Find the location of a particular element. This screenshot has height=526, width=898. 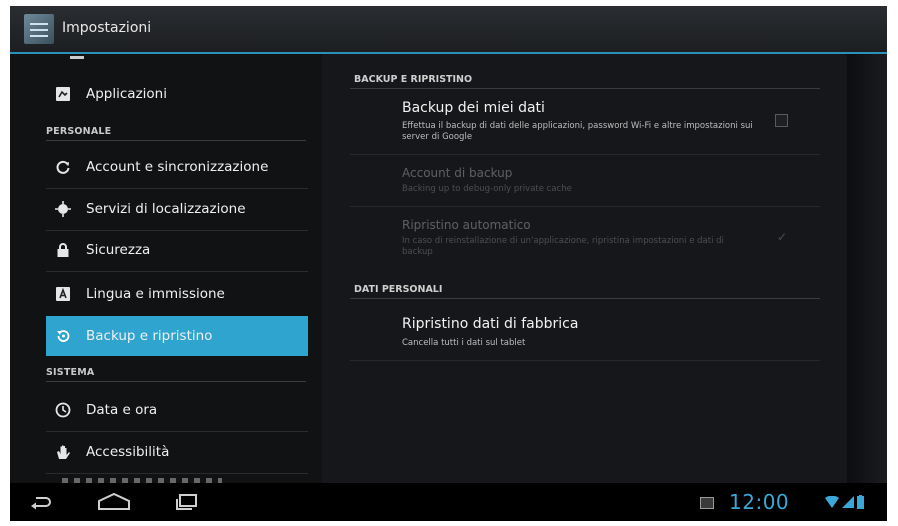

sidebar-item-date-time: Data e ora is located at coordinates (177, 410).